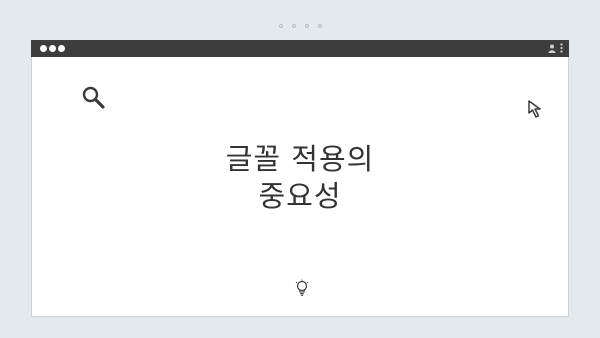 The width and height of the screenshot is (600, 338). Describe the element at coordinates (52, 48) in the screenshot. I see `window-control-minimize` at that location.